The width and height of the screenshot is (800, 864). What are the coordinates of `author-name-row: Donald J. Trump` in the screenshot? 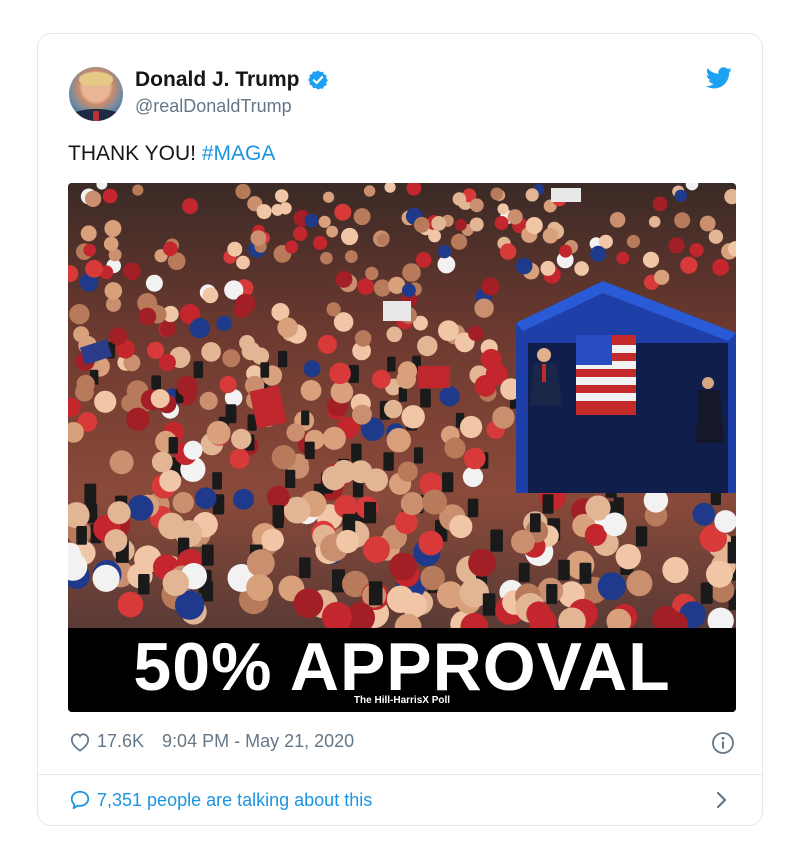 It's located at (232, 80).